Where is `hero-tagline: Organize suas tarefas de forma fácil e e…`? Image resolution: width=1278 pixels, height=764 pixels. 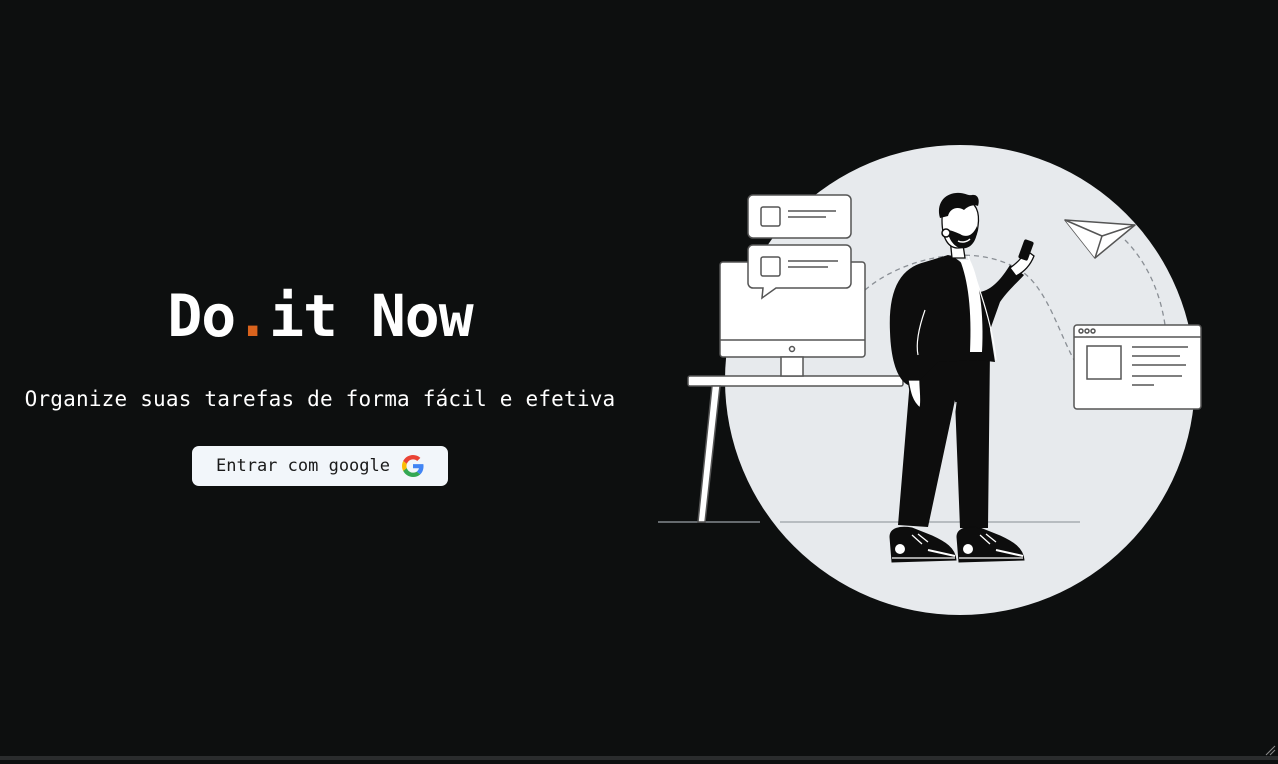 hero-tagline: Organize suas tarefas de forma fácil e e… is located at coordinates (320, 399).